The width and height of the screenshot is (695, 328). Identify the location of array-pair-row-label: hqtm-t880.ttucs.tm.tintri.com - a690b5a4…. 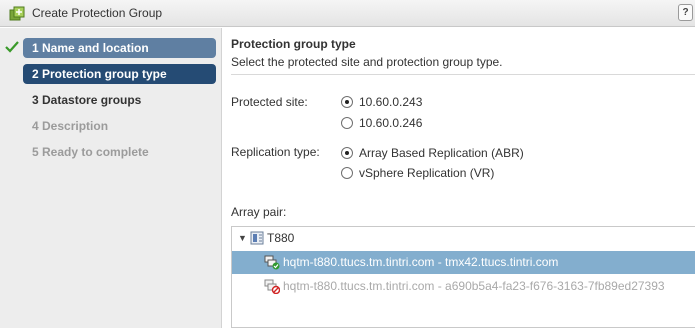
(474, 286).